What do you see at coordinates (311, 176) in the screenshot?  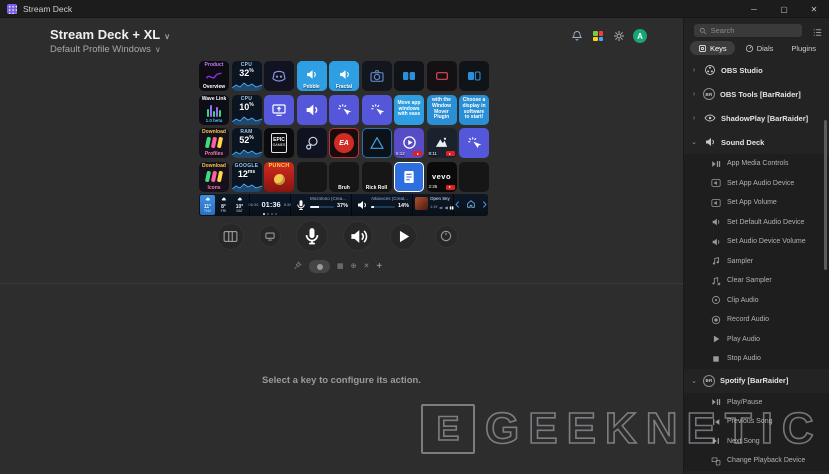 I see `key-violin-sound` at bounding box center [311, 176].